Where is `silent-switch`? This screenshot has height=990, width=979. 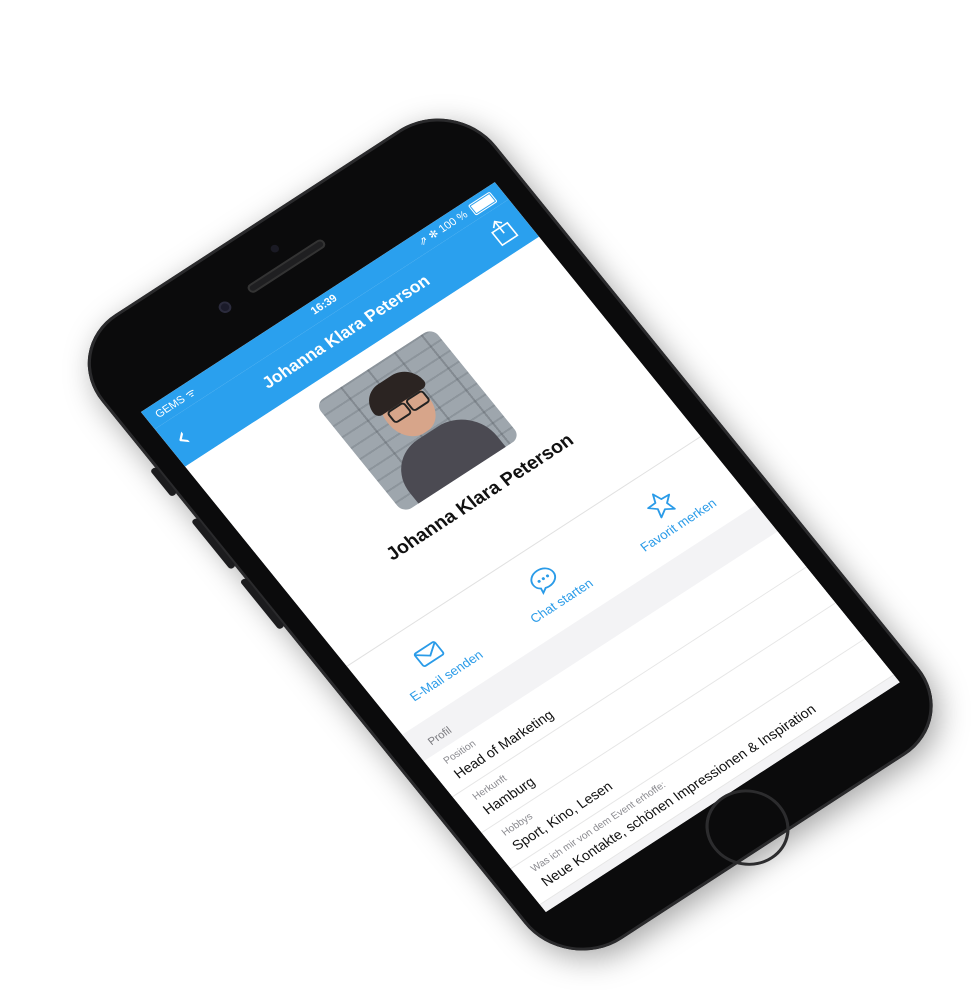 silent-switch is located at coordinates (163, 482).